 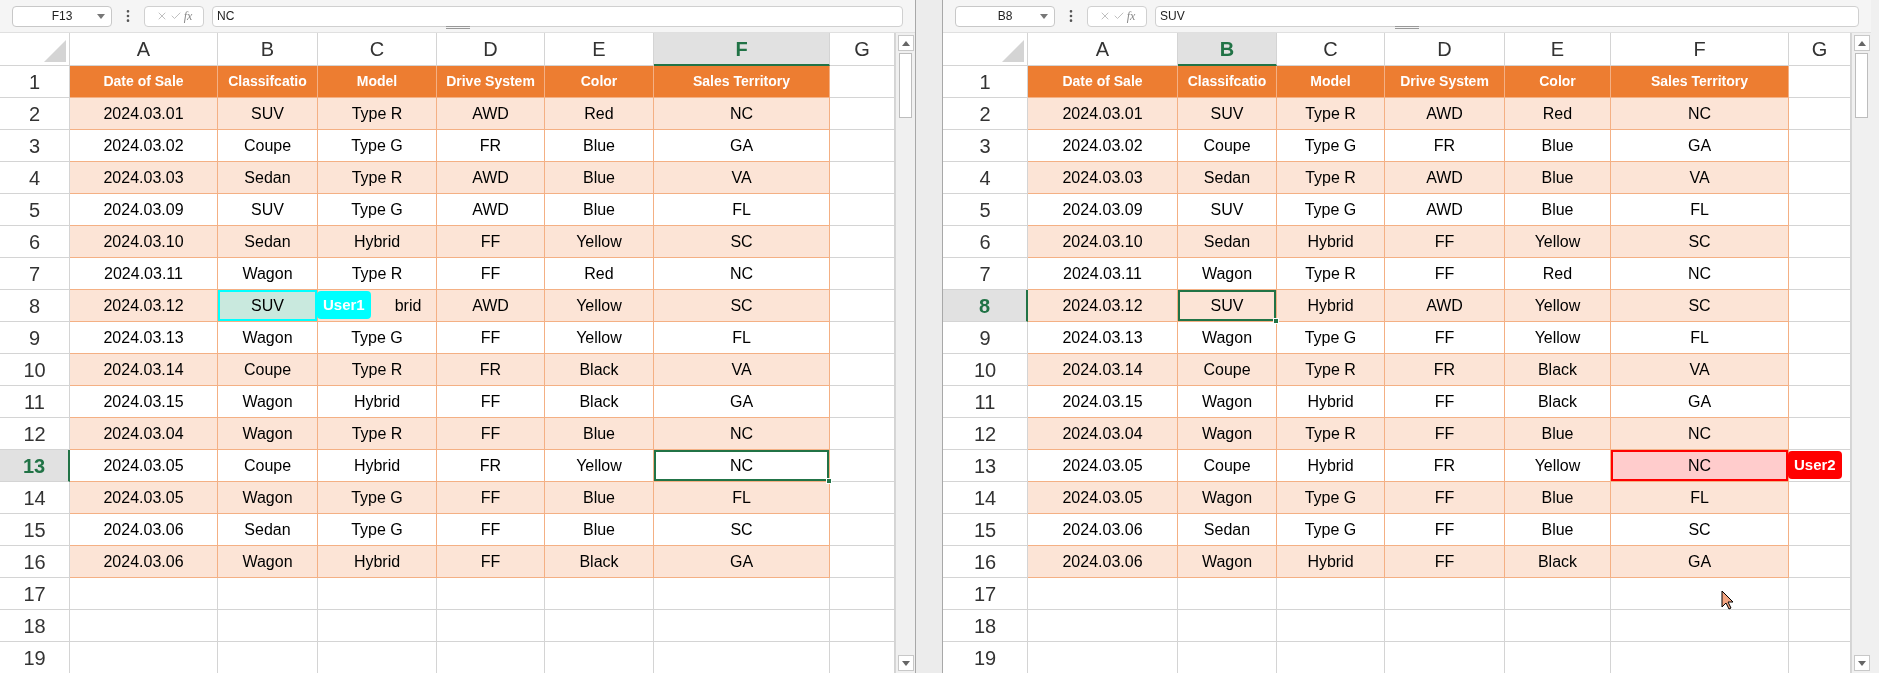 I want to click on name-box: F13, so click(x=62, y=16).